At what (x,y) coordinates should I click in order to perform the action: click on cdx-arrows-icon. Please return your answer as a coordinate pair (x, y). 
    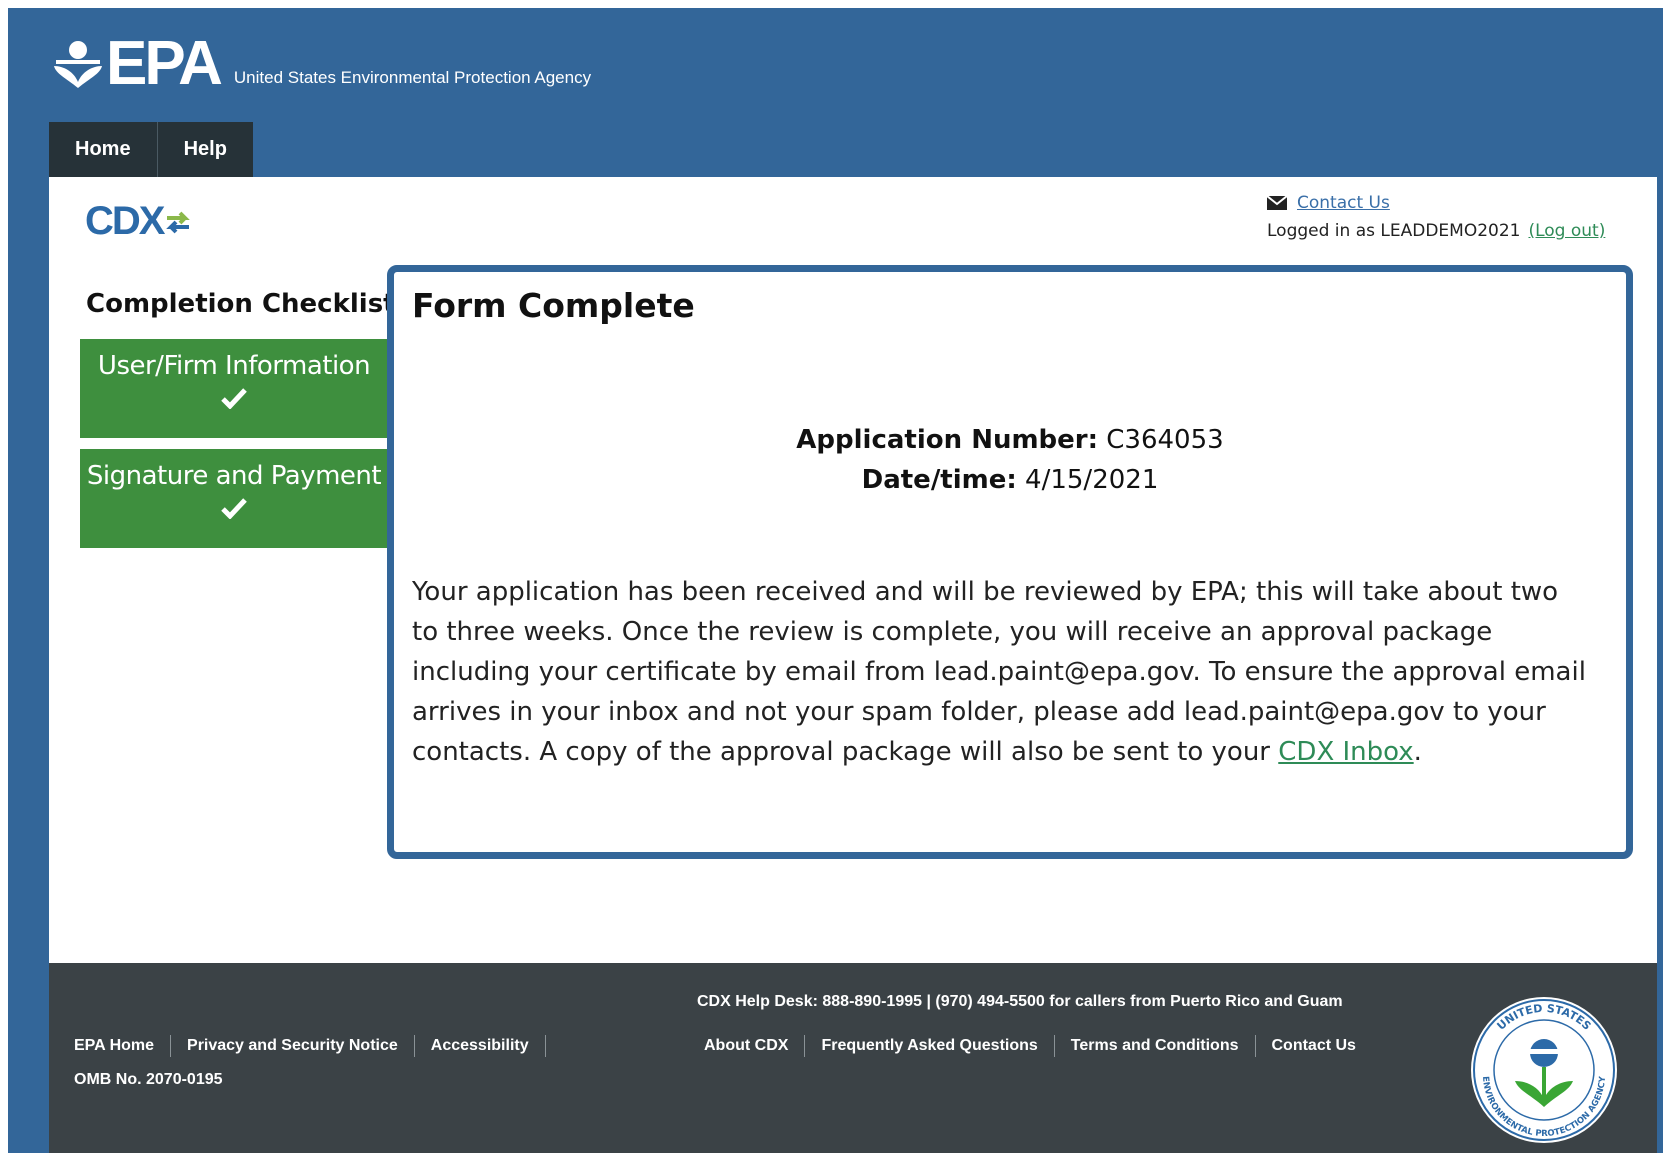
    Looking at the image, I should click on (178, 222).